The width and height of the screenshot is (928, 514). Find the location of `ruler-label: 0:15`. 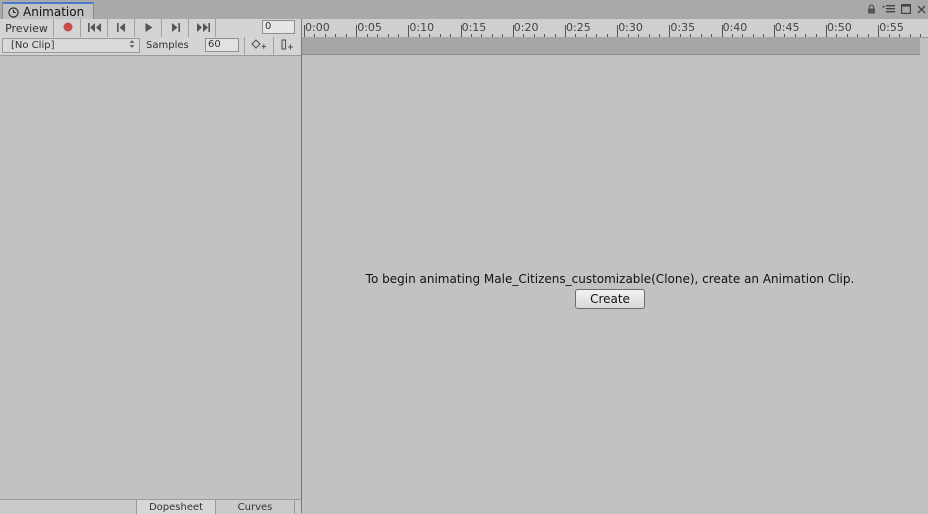

ruler-label: 0:15 is located at coordinates (474, 27).